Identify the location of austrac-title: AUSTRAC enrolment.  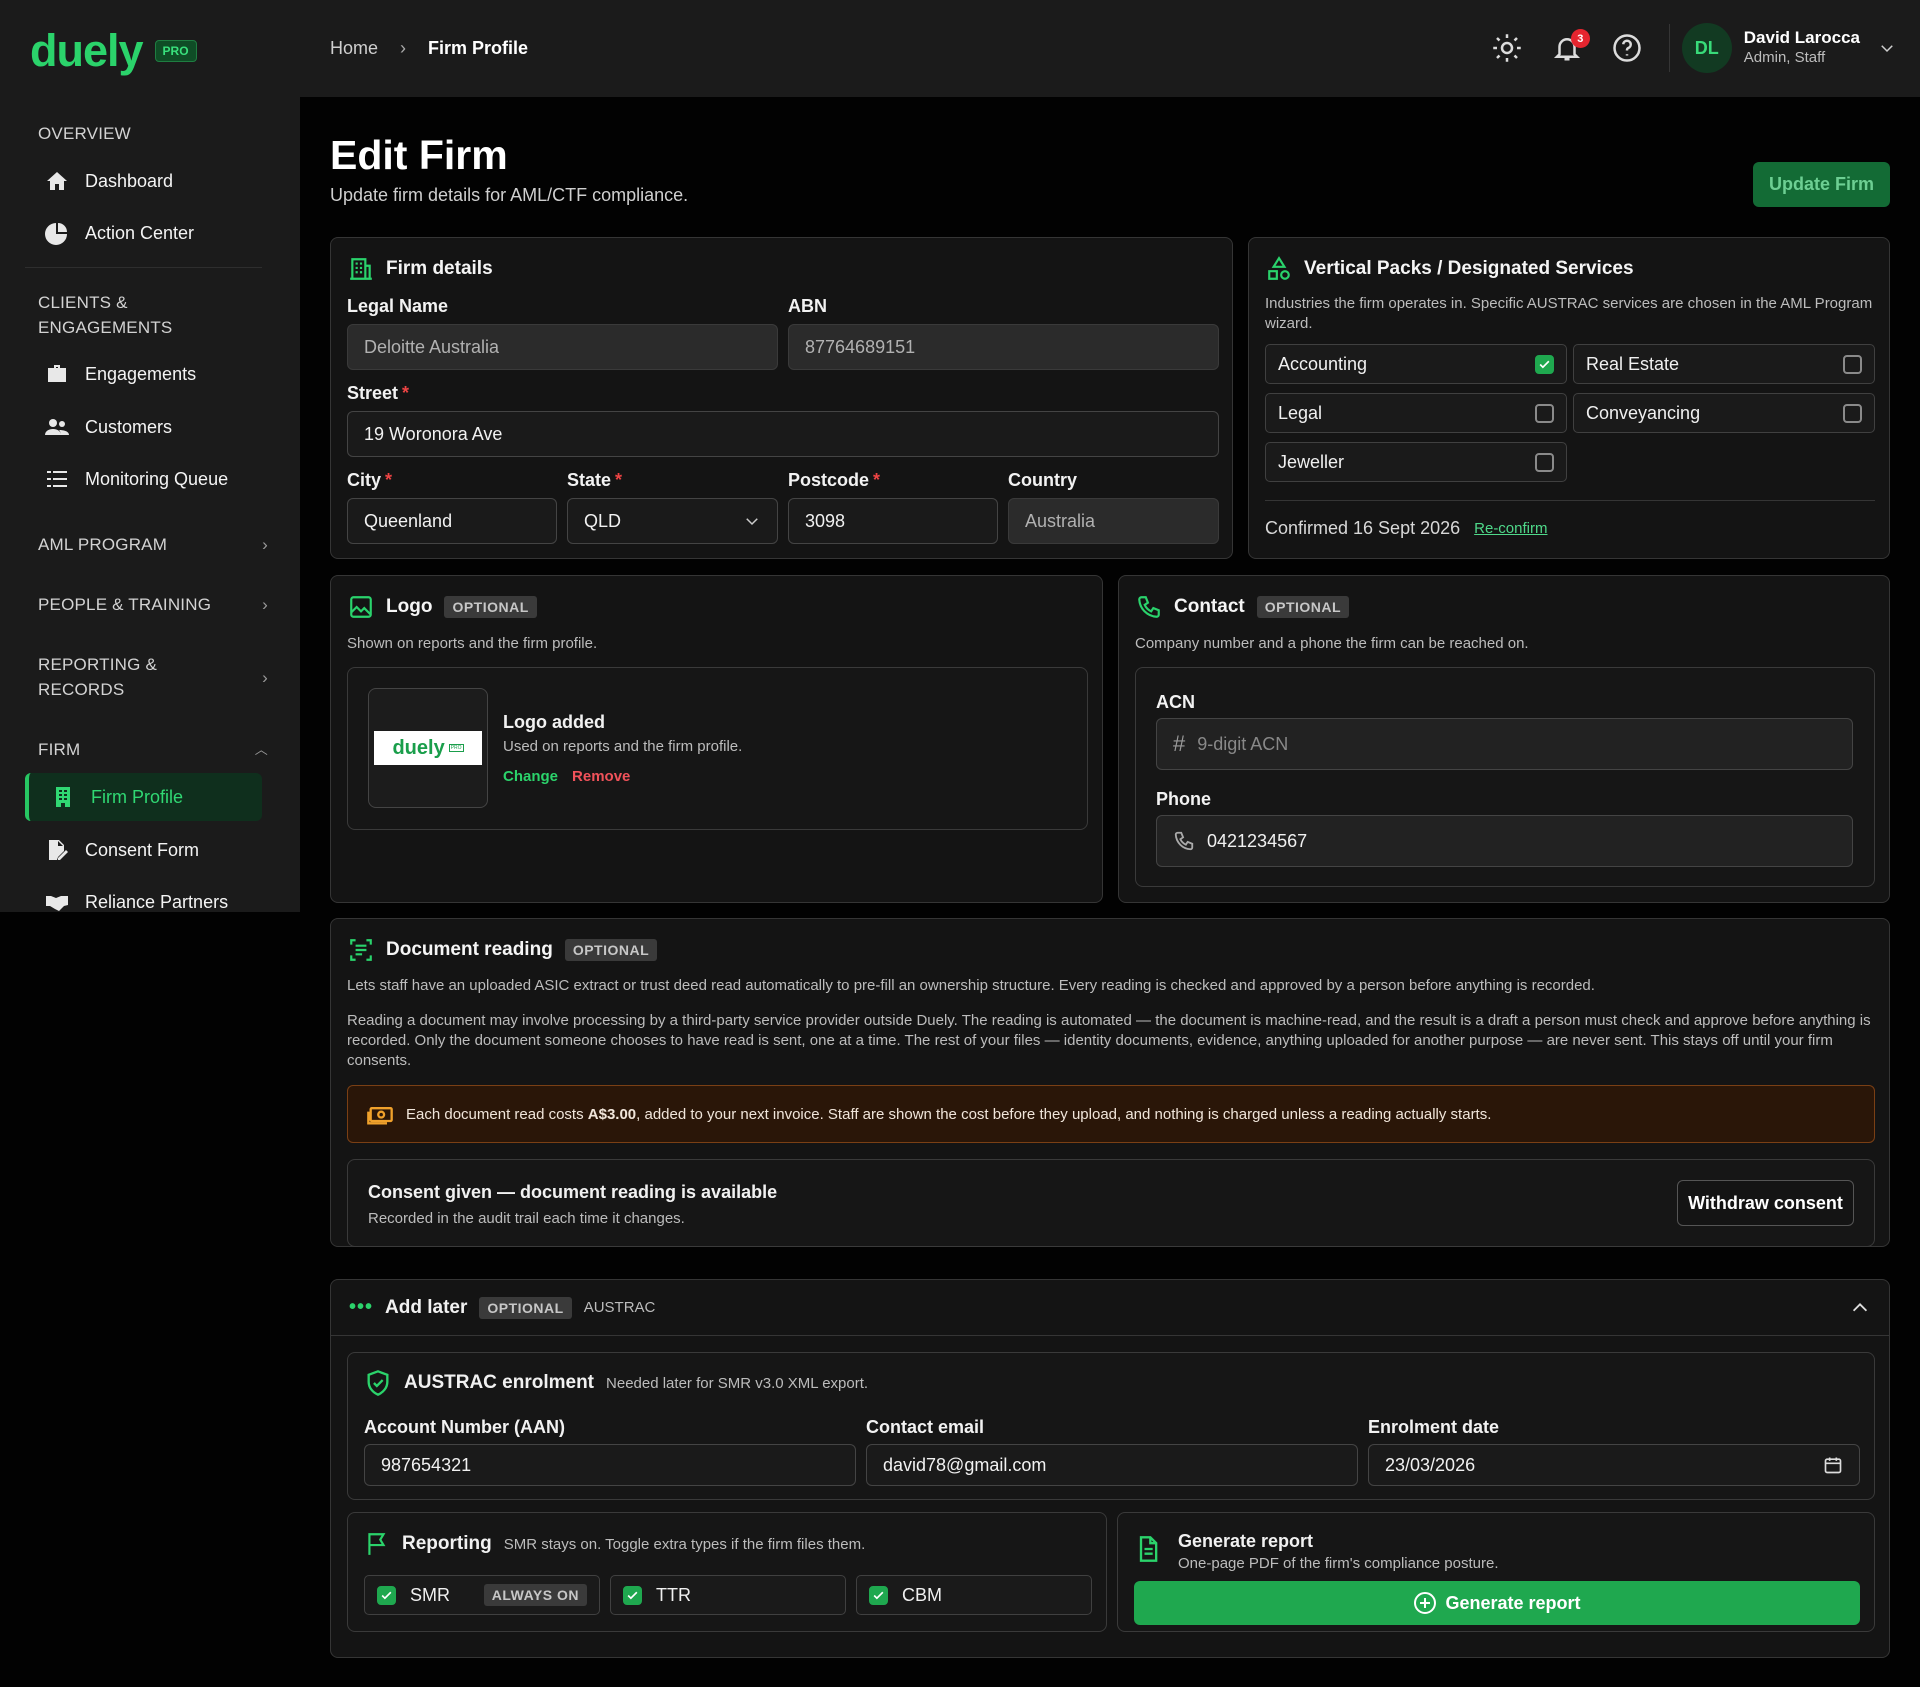
(499, 1382).